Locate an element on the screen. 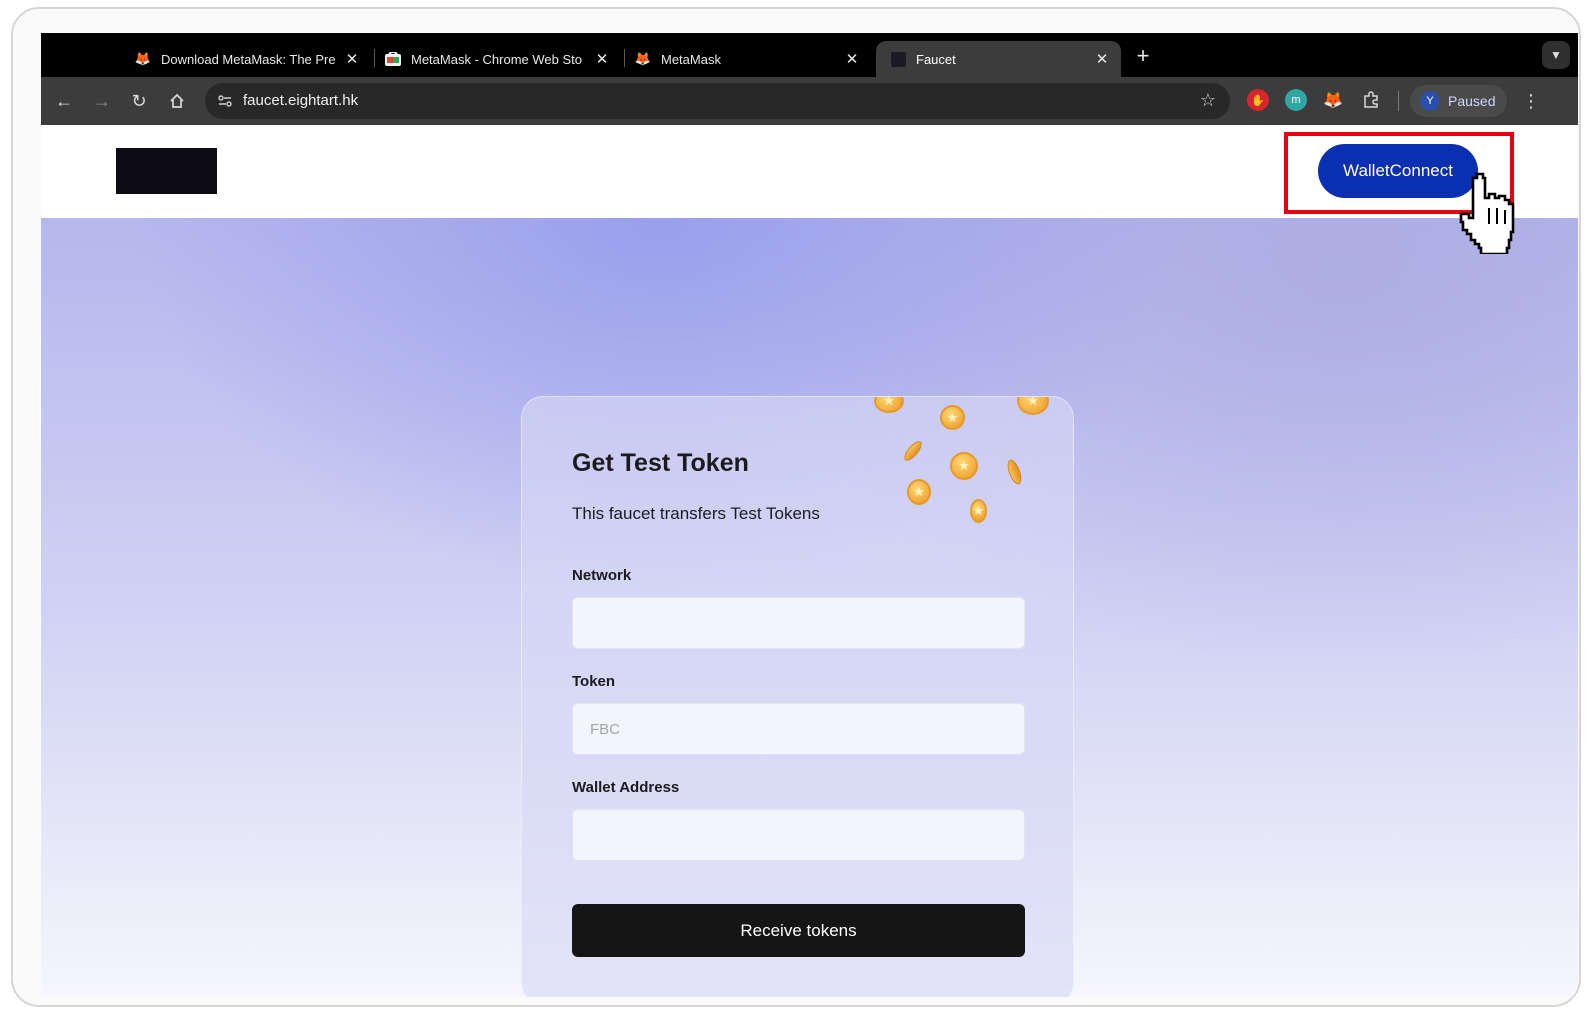  home-icon is located at coordinates (177, 100).